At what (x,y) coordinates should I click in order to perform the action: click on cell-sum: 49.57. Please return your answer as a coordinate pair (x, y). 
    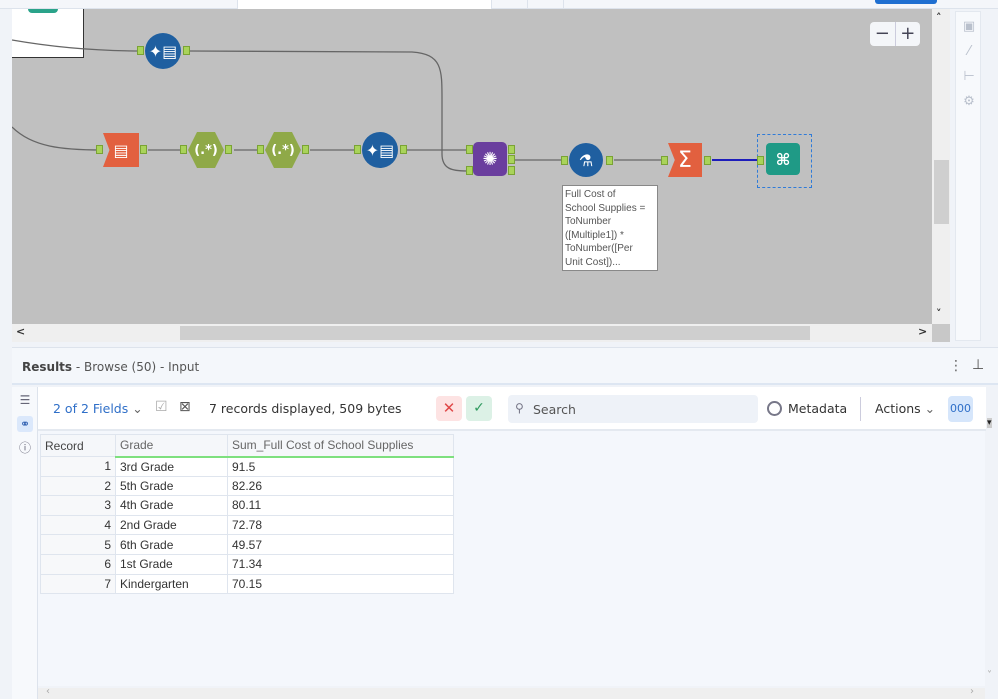
    Looking at the image, I should click on (340, 544).